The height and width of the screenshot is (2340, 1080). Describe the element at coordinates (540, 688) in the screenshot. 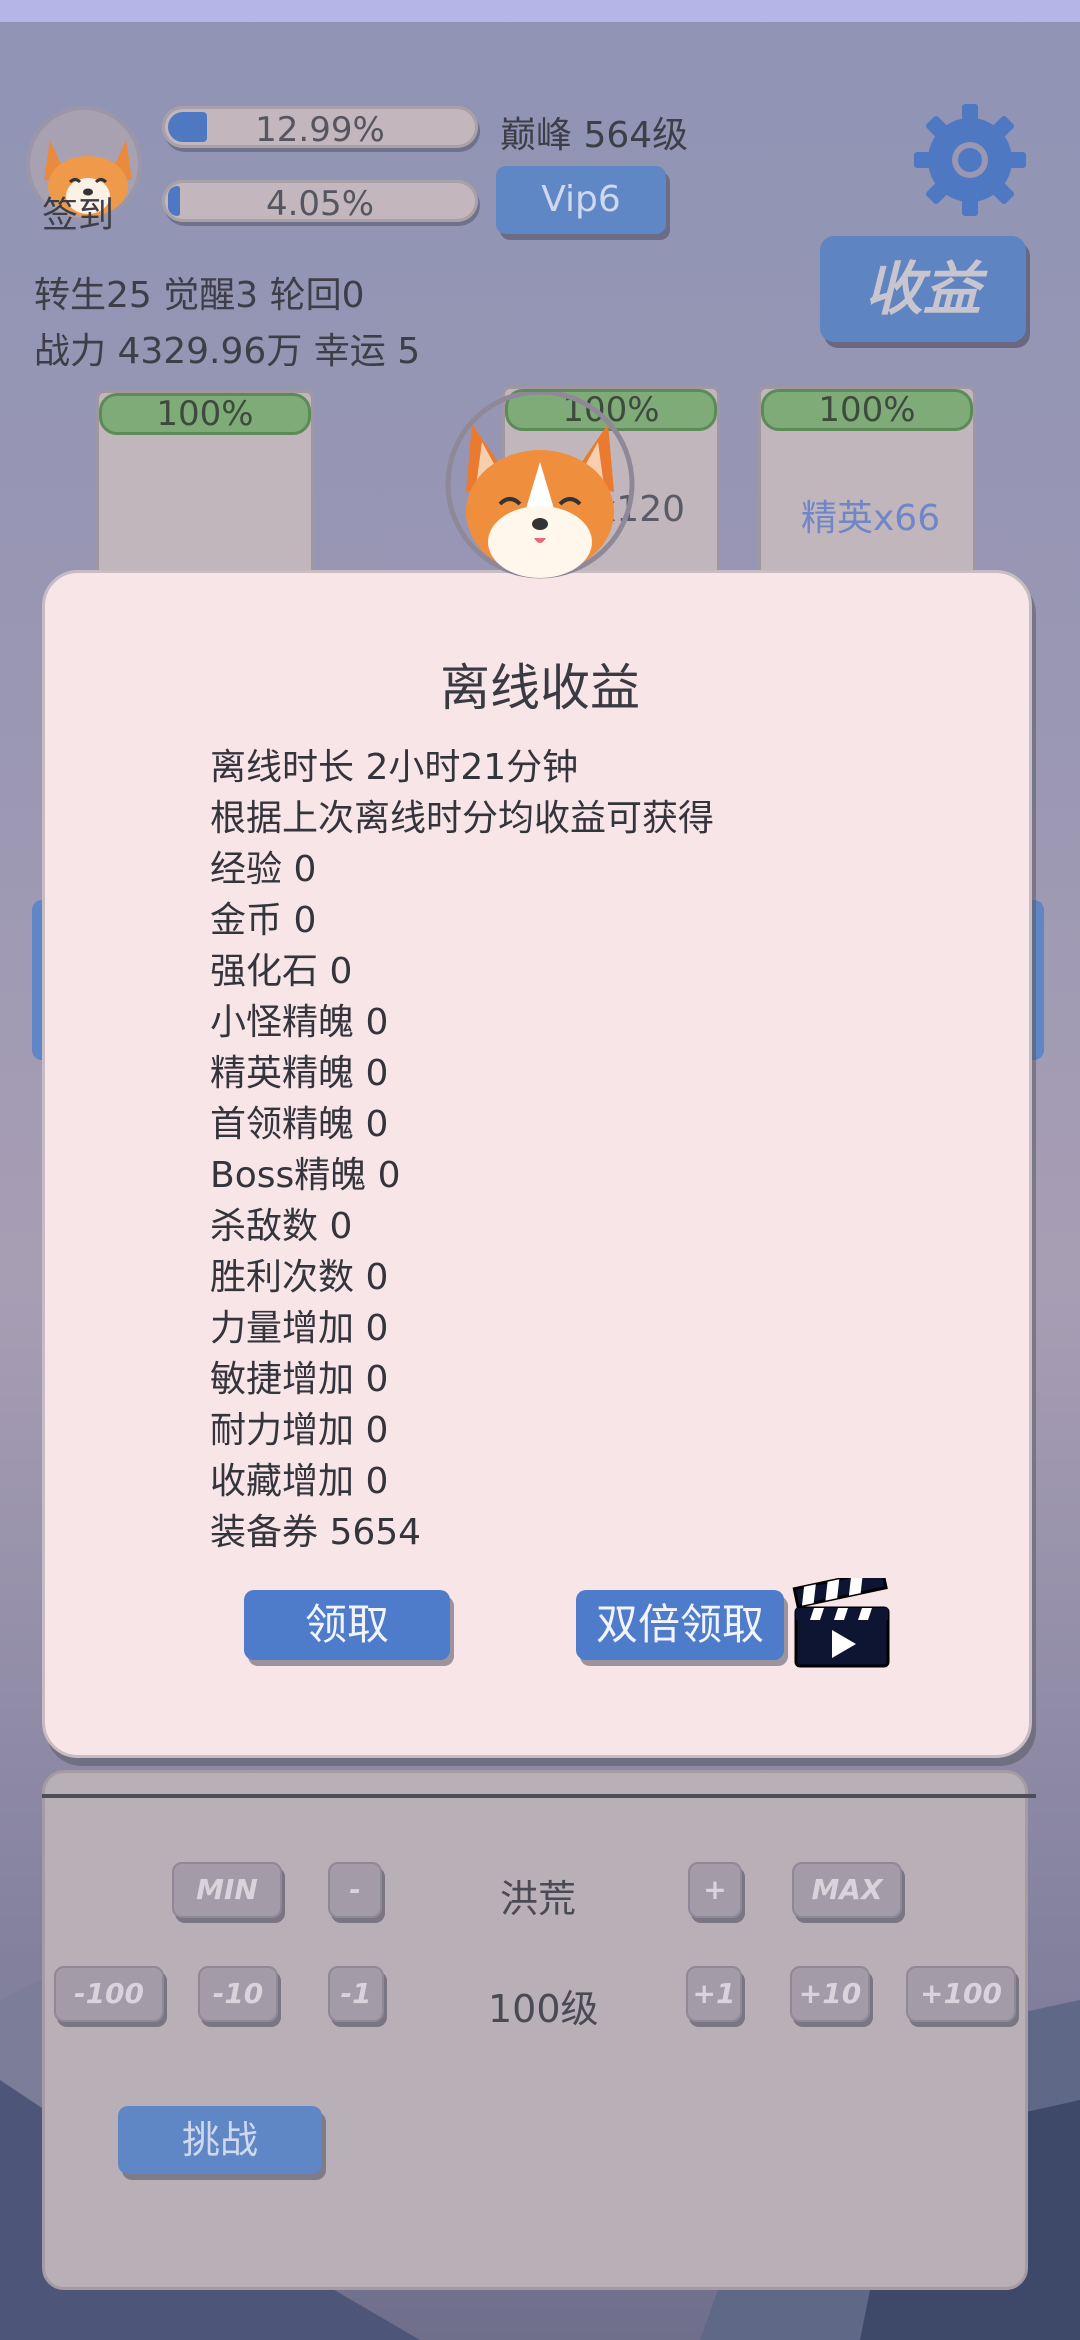

I see `dialog-title: 离线收益` at that location.